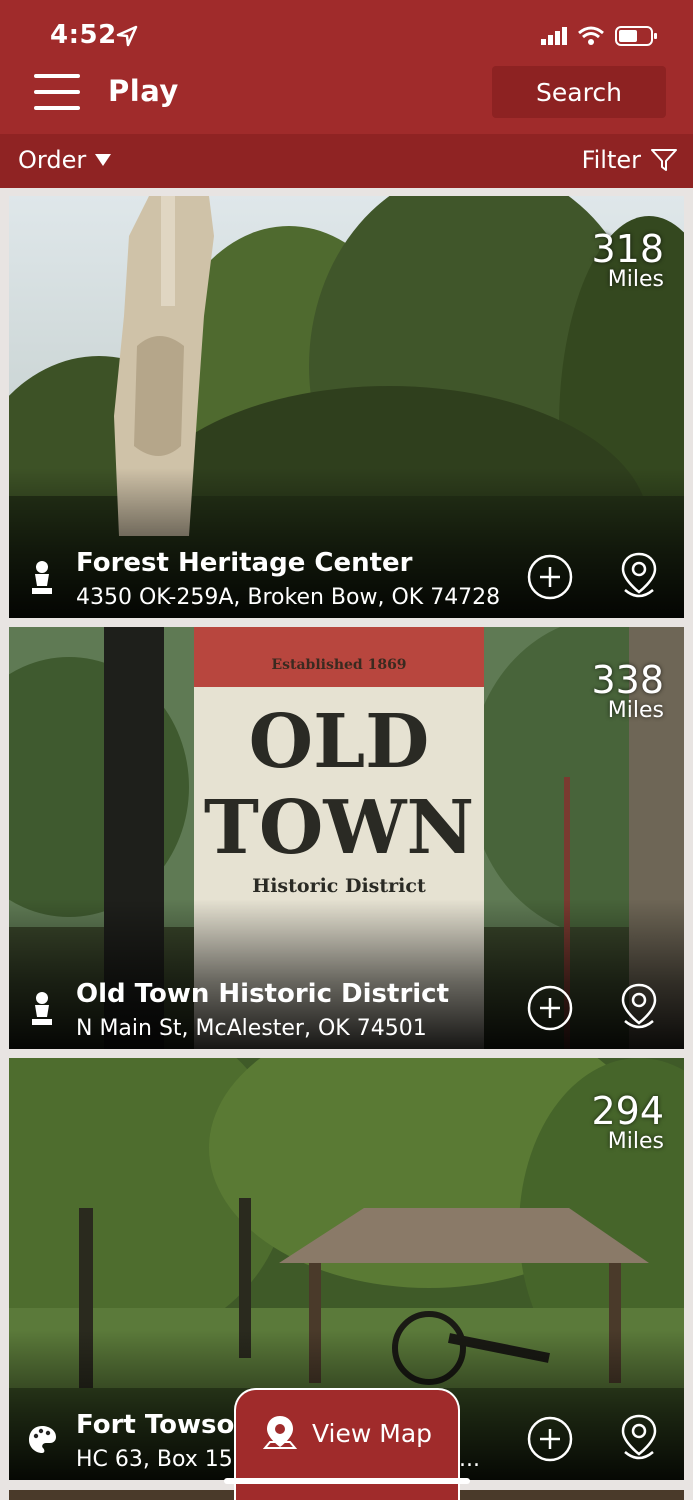 This screenshot has height=1500, width=693. What do you see at coordinates (346, 31) in the screenshot?
I see `status-bar: 4:52` at bounding box center [346, 31].